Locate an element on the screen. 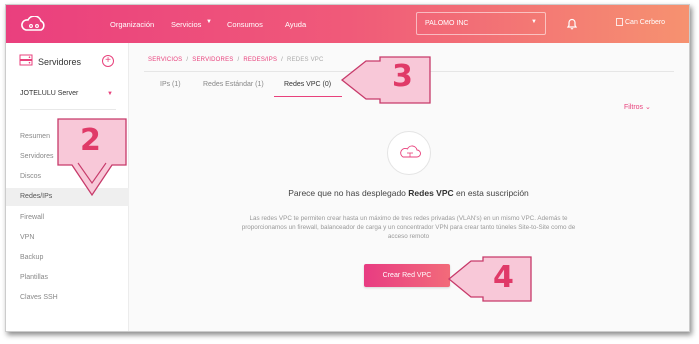 The width and height of the screenshot is (699, 344). cloud-logo-icon is located at coordinates (34, 24).